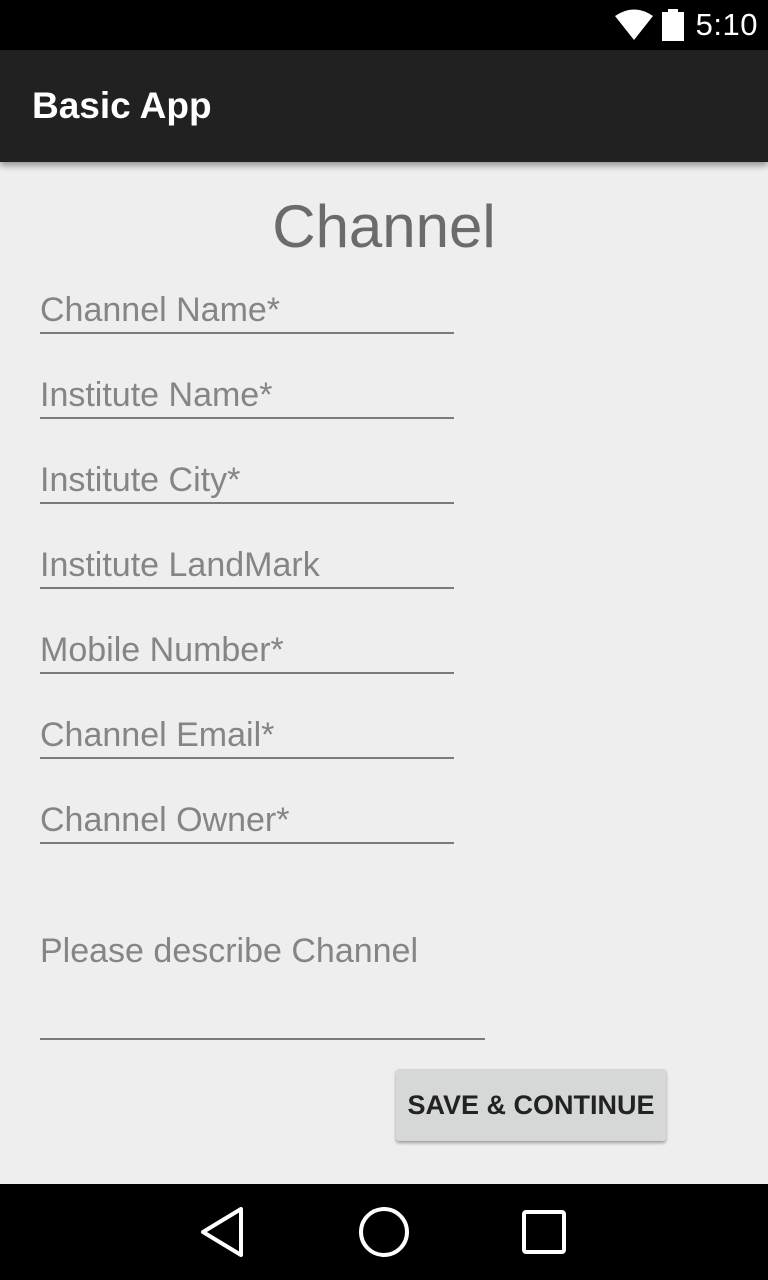  I want to click on institute-name-input, so click(247, 395).